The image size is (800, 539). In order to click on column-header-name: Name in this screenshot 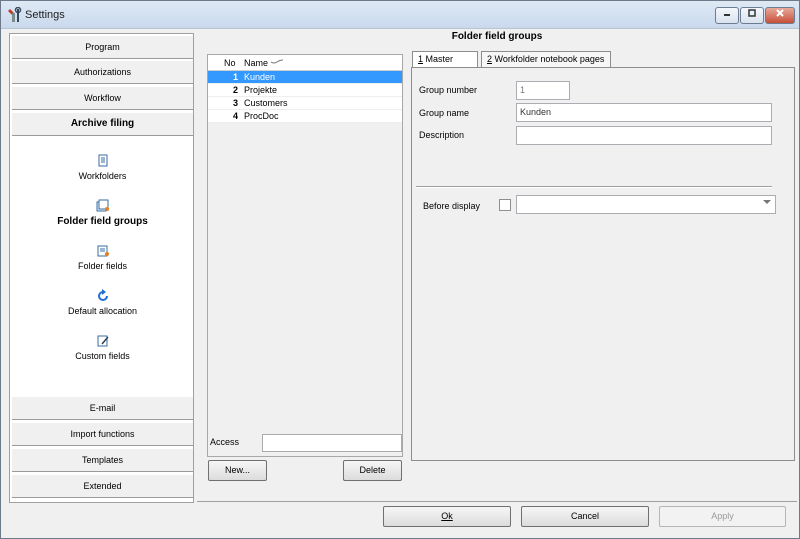, I will do `click(256, 63)`.